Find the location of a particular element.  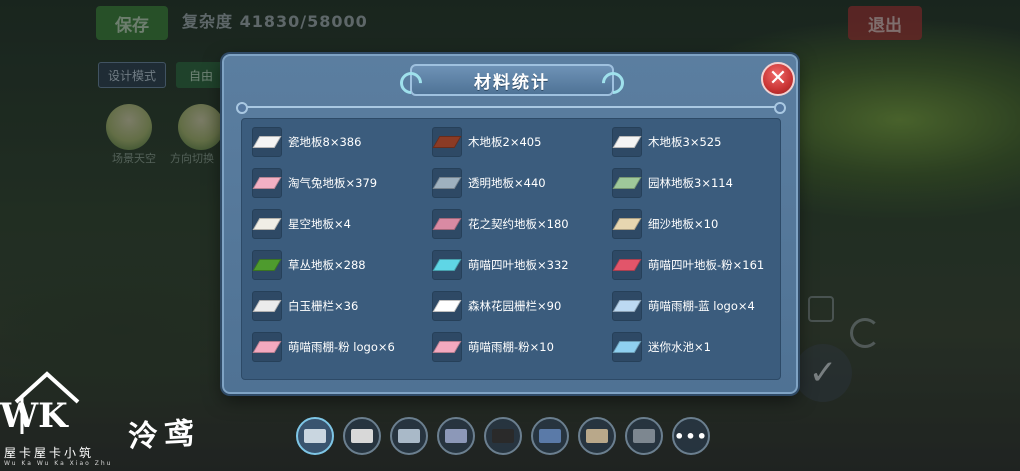

material-item: 花之契约地板×180 is located at coordinates (522, 223).